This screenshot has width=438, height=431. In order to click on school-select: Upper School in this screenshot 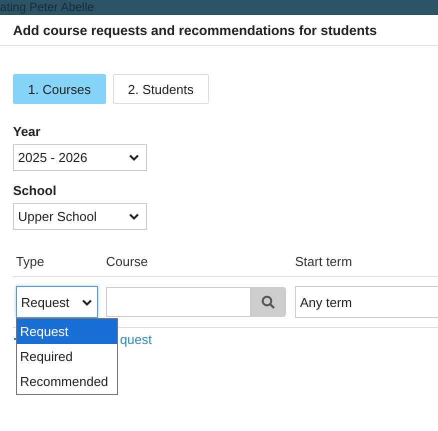, I will do `click(80, 216)`.